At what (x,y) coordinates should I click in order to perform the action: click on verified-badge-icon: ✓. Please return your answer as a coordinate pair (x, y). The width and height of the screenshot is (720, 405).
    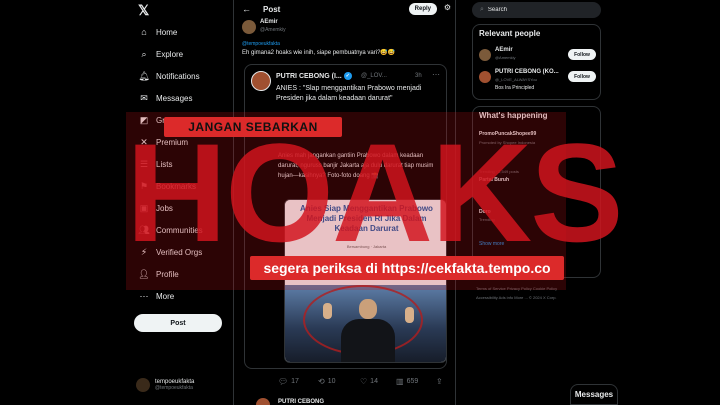
    Looking at the image, I should click on (347, 76).